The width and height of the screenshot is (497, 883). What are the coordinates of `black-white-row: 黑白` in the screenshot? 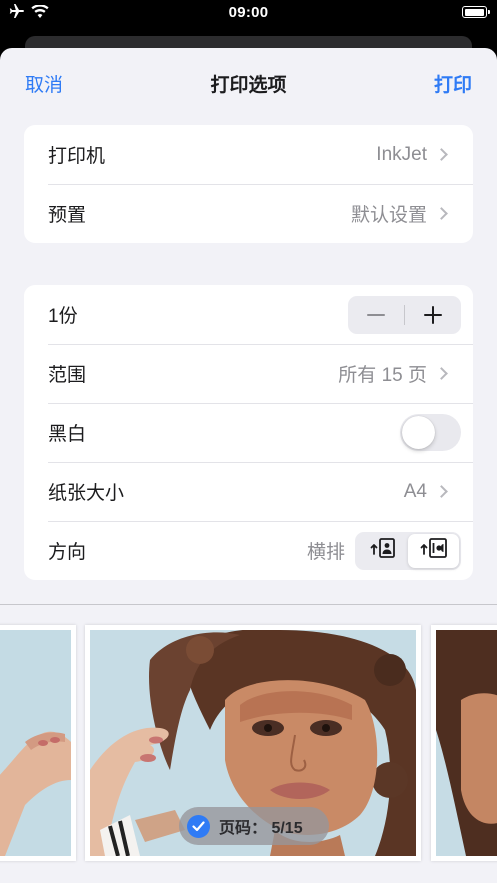 It's located at (248, 432).